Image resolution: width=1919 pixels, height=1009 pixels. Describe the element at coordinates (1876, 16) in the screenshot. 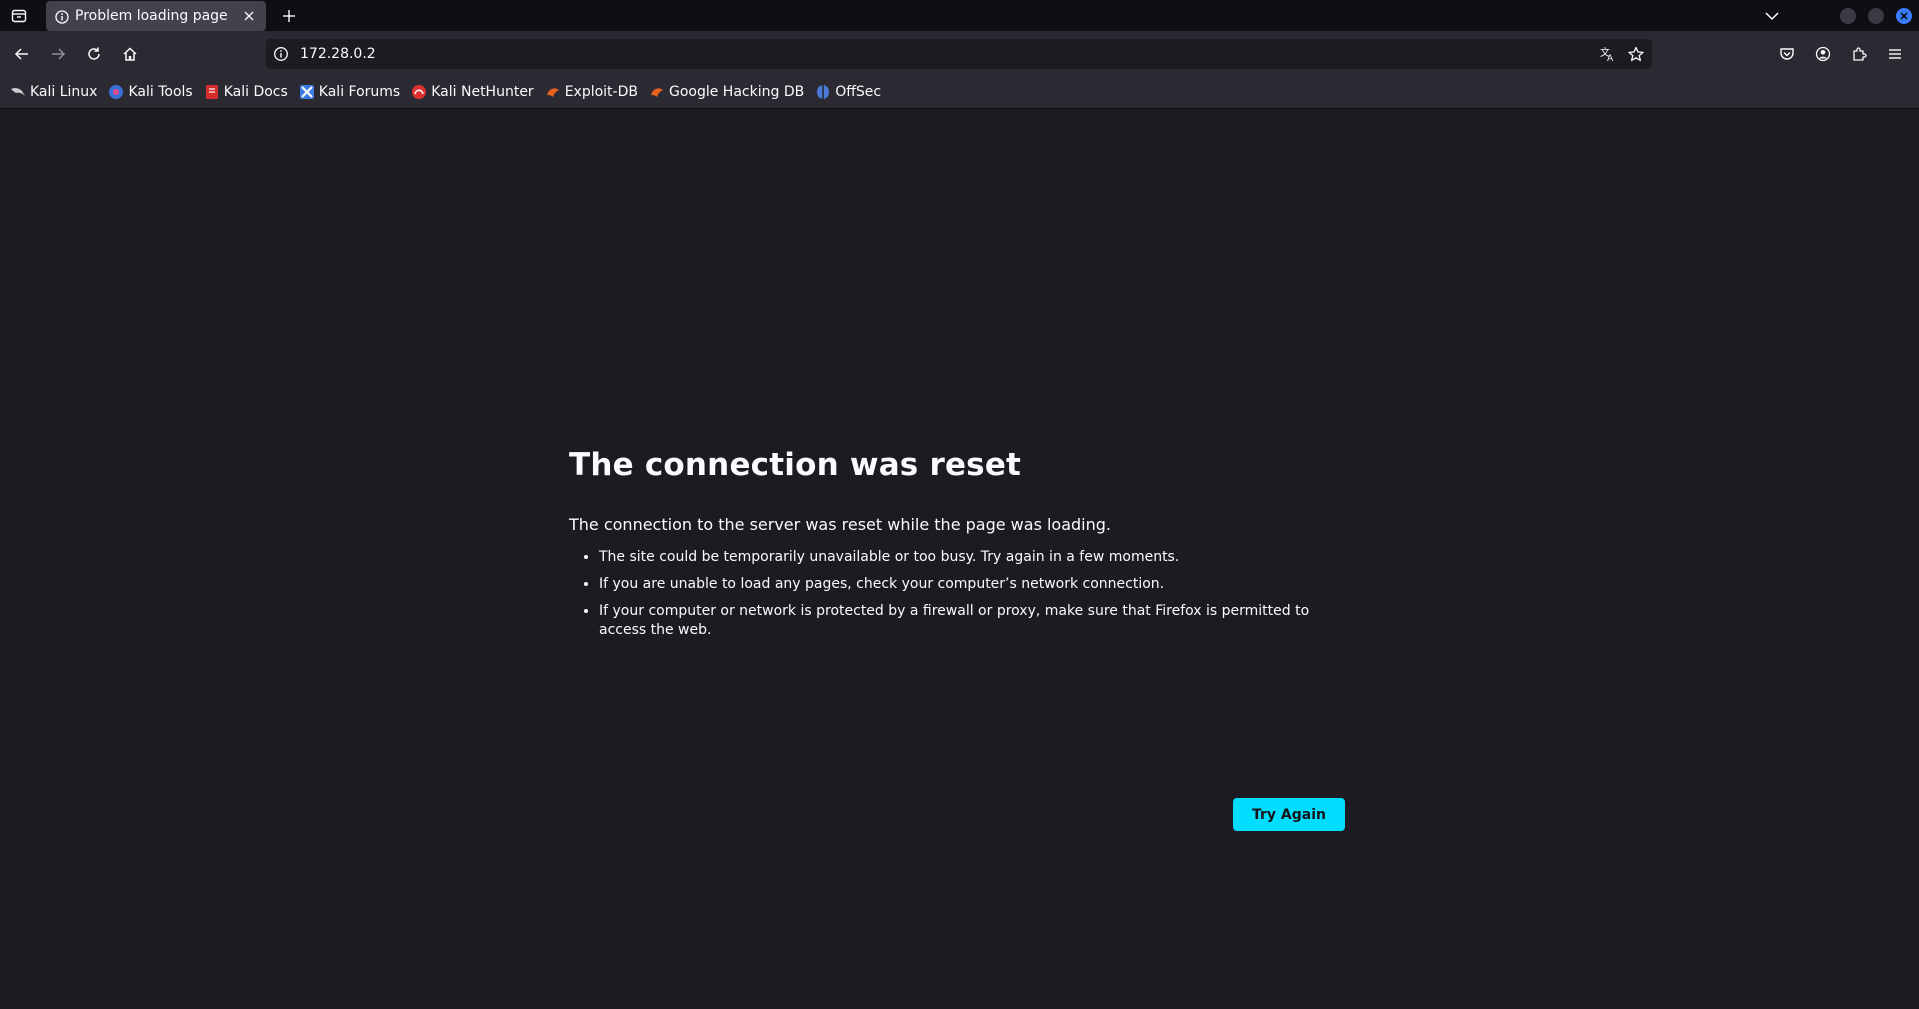

I see `maximize-window-button` at that location.